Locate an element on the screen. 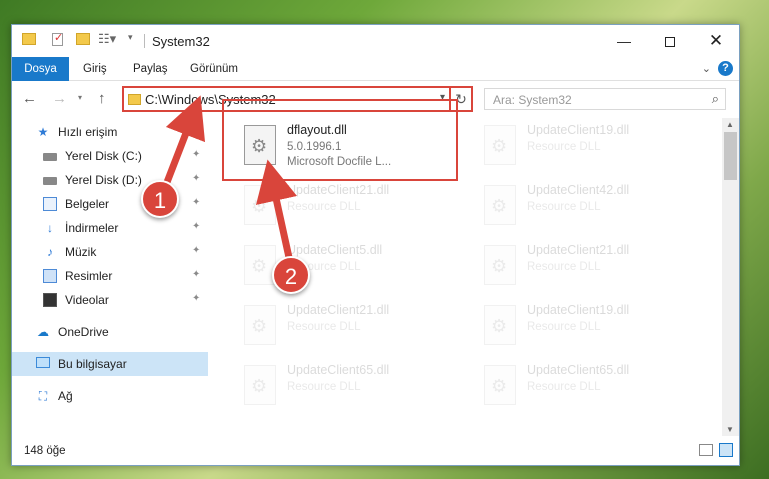 The height and width of the screenshot is (479, 769). sidebar-item-label: Videolar is located at coordinates (87, 300).